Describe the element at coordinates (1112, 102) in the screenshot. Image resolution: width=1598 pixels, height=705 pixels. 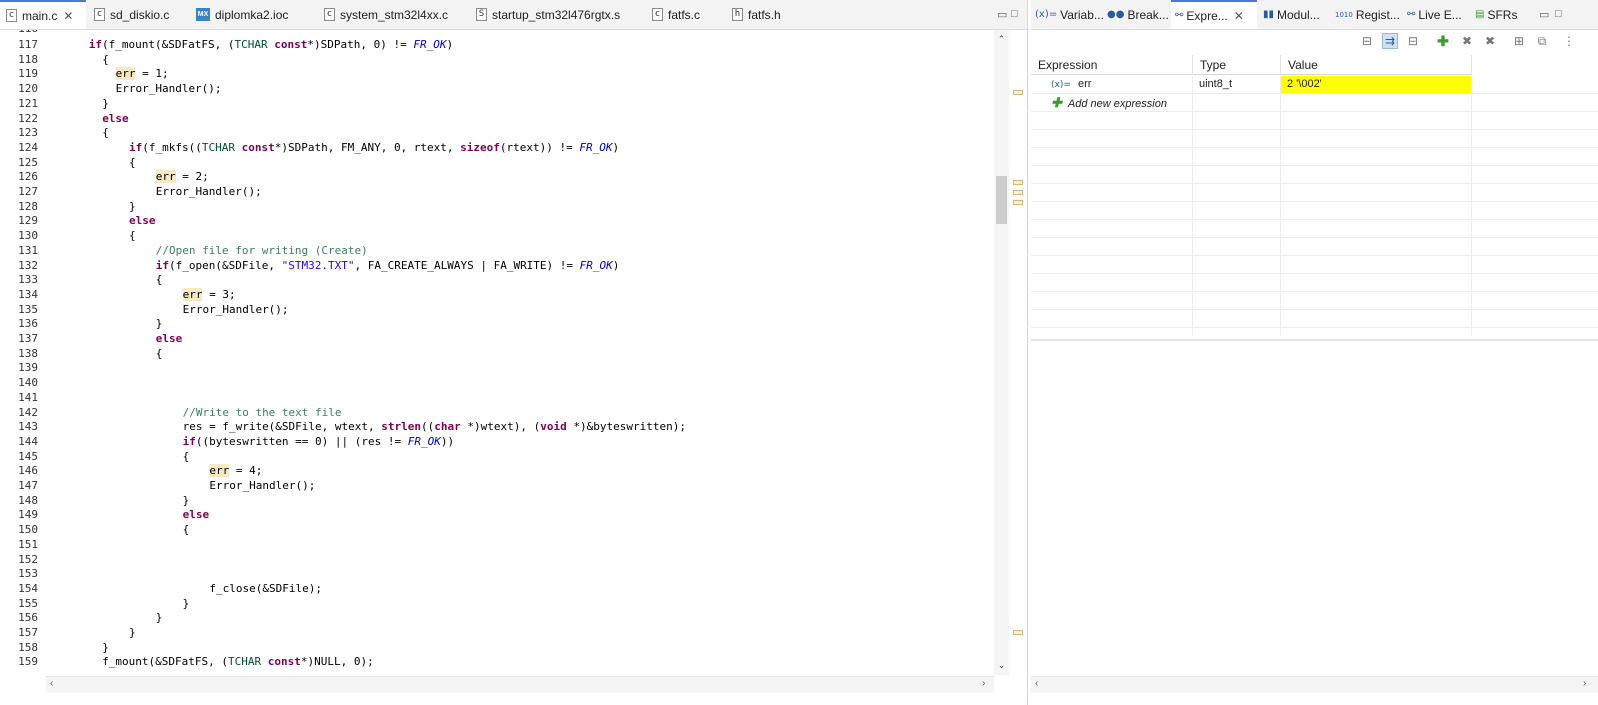
I see `add-expression-cell: ✚ Add new expression` at that location.